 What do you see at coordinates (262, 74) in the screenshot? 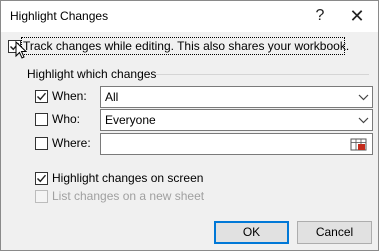
I see `group-divider` at bounding box center [262, 74].